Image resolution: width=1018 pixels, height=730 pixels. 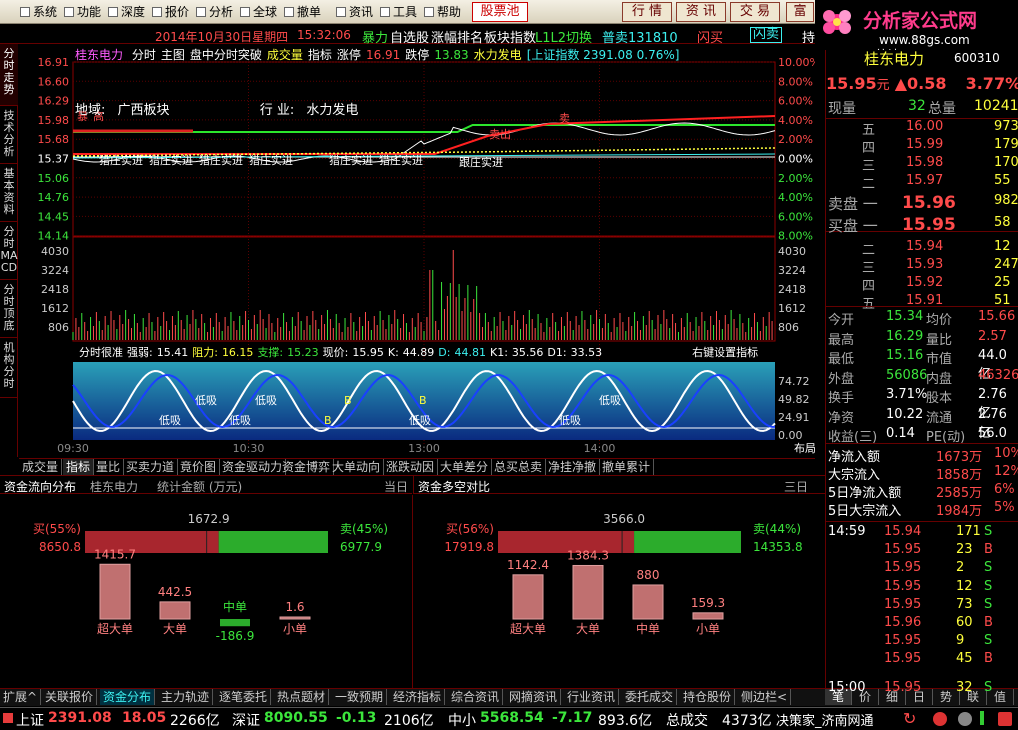 I want to click on quote-volume-line: 现量 32 总量 102412, so click(x=923, y=107).